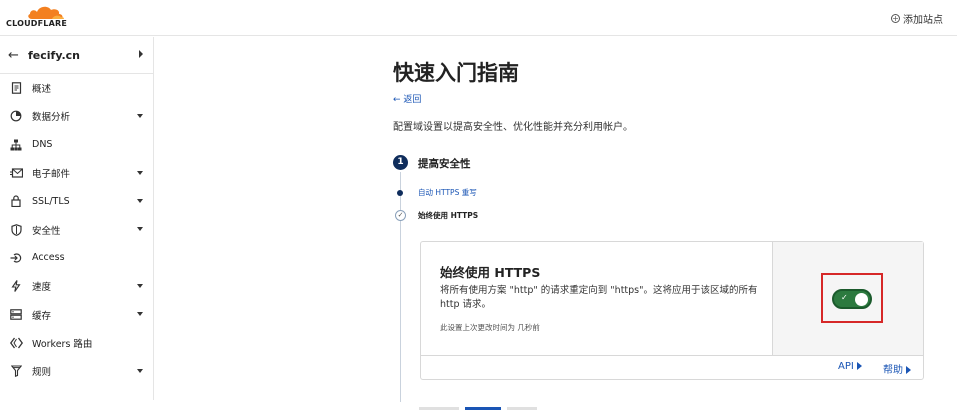 This screenshot has width=957, height=414. What do you see at coordinates (844, 297) in the screenshot?
I see `check-icon: ✓` at bounding box center [844, 297].